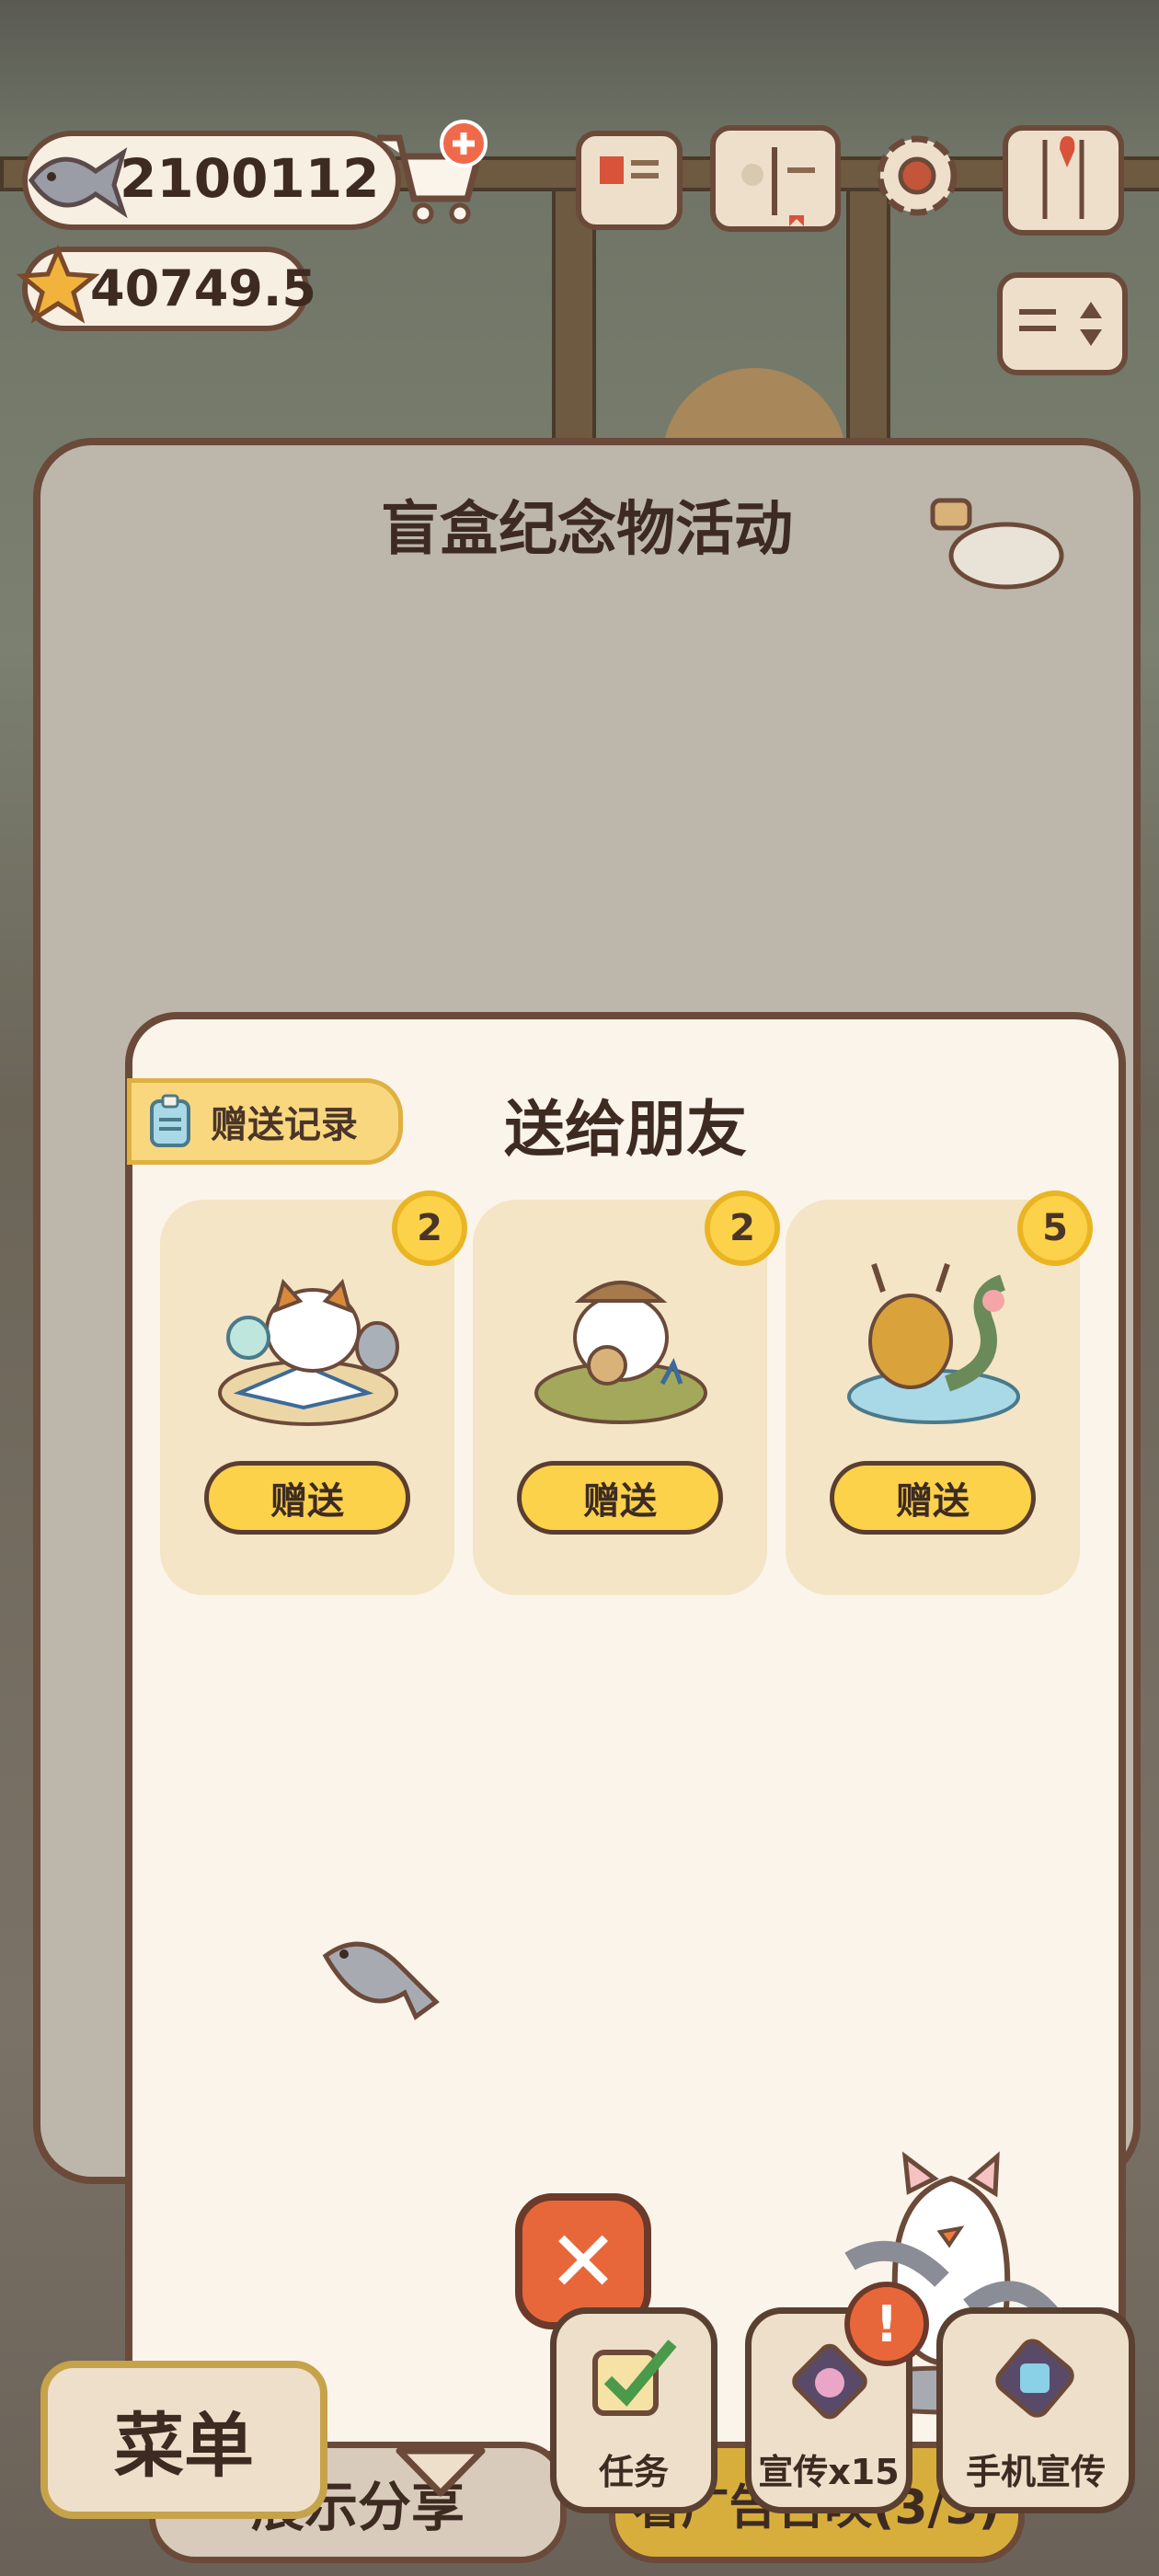 This screenshot has width=1159, height=2576. I want to click on gear-icon, so click(917, 175).